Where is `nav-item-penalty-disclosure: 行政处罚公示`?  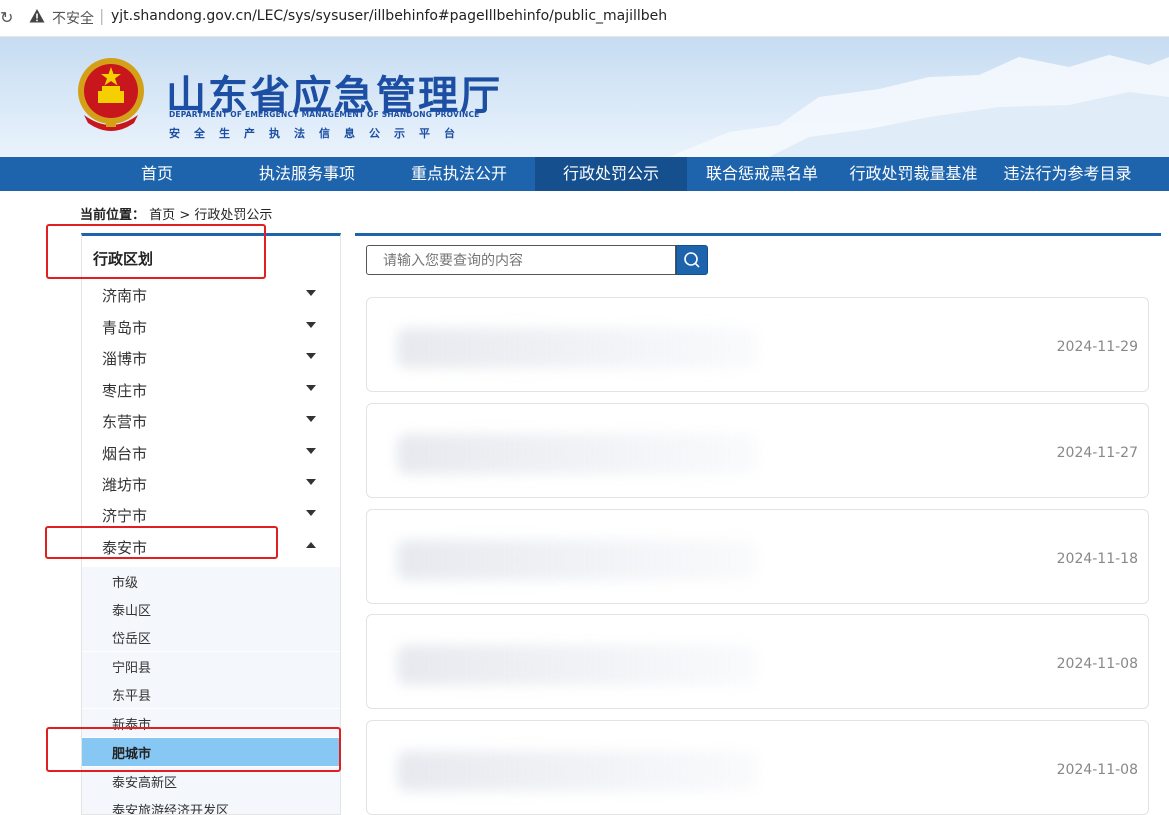 nav-item-penalty-disclosure: 行政处罚公示 is located at coordinates (611, 174).